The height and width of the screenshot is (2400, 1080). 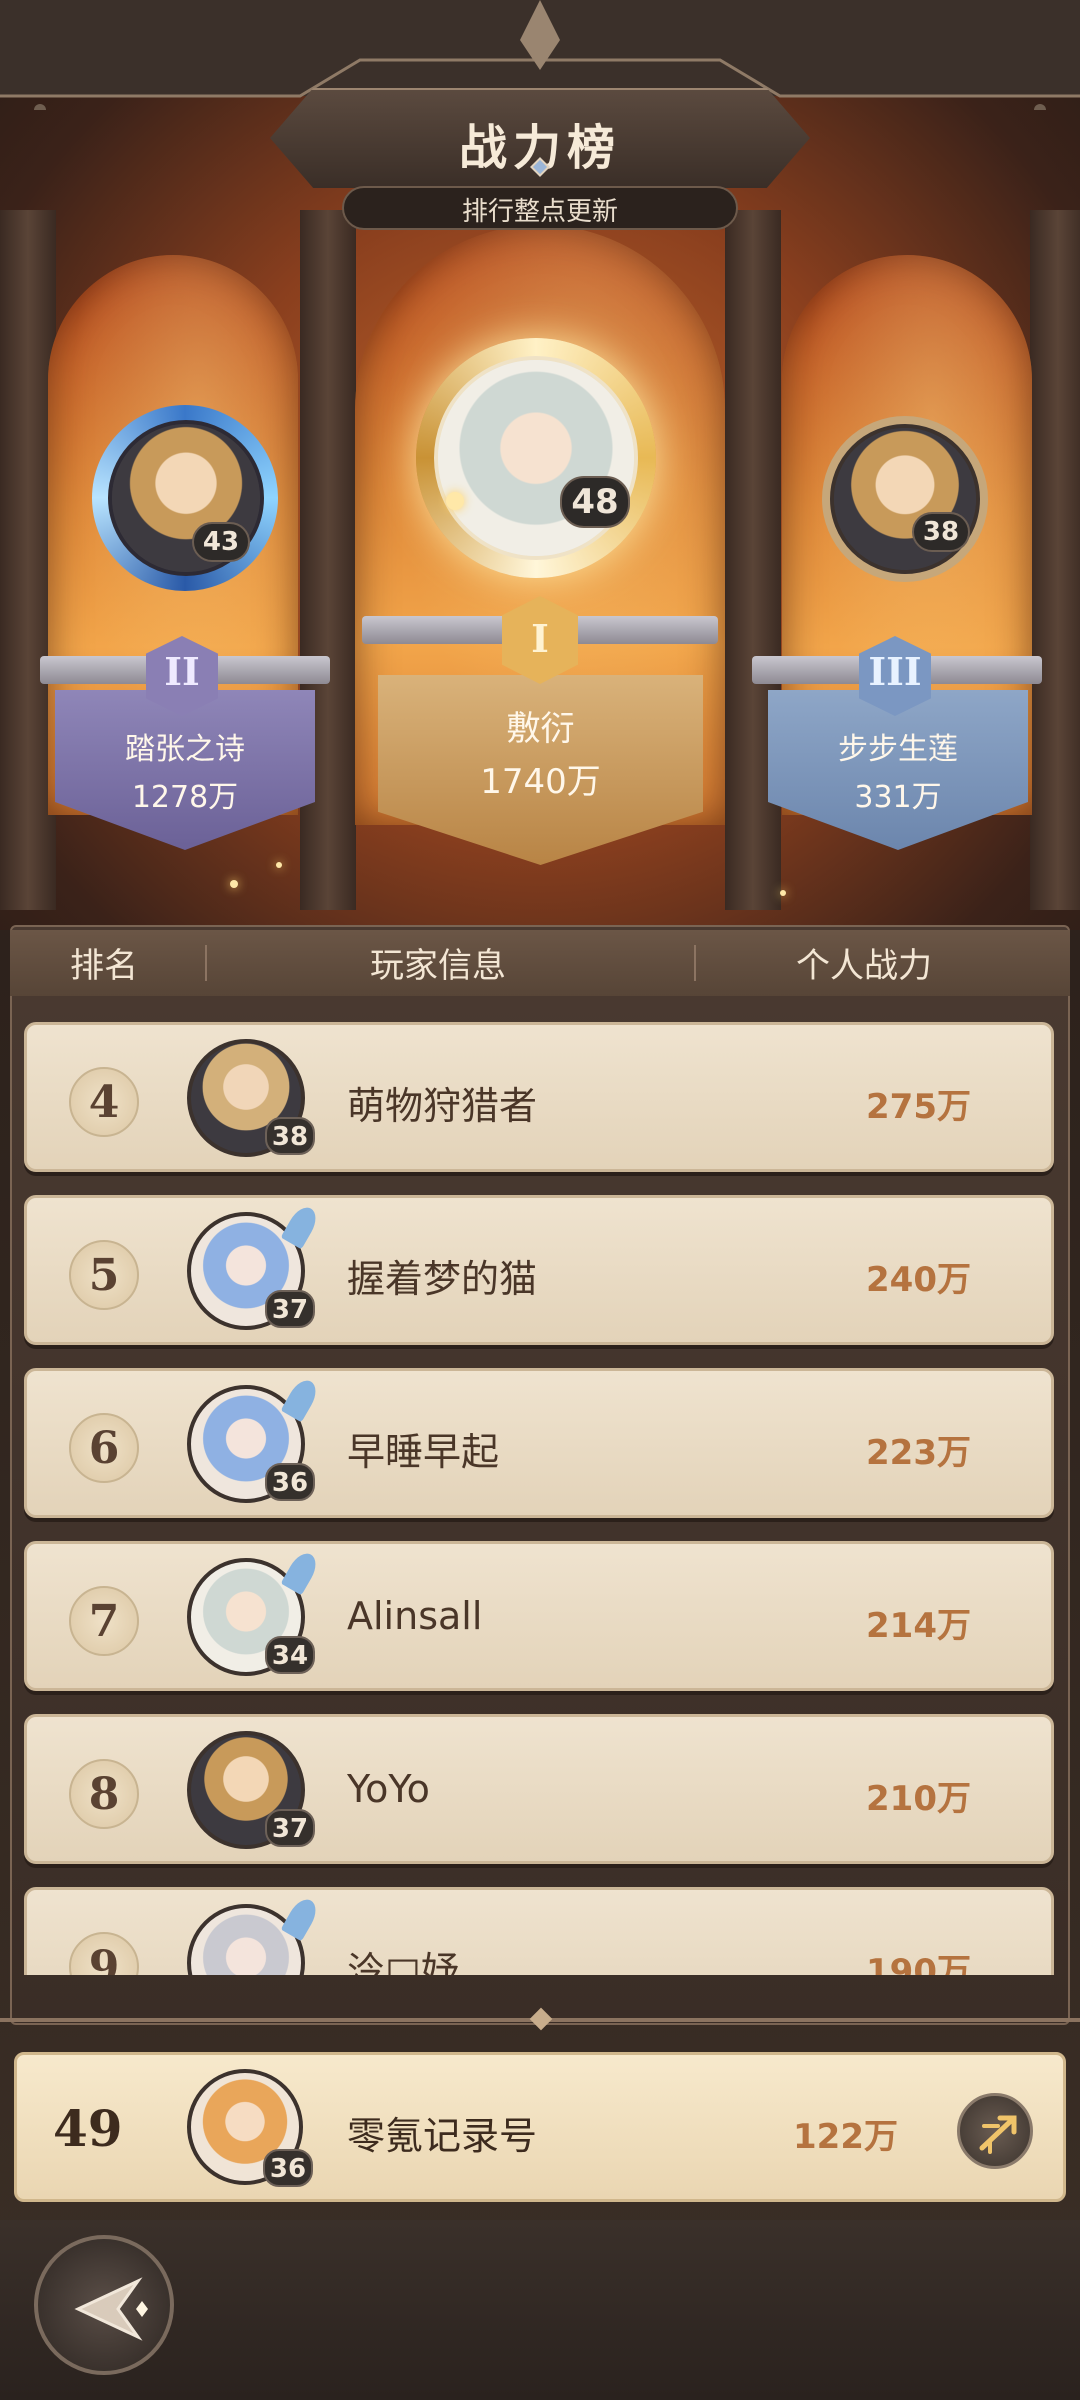 I want to click on my-rank-row: 49 36 零氪记录号 122万, so click(x=540, y=2127).